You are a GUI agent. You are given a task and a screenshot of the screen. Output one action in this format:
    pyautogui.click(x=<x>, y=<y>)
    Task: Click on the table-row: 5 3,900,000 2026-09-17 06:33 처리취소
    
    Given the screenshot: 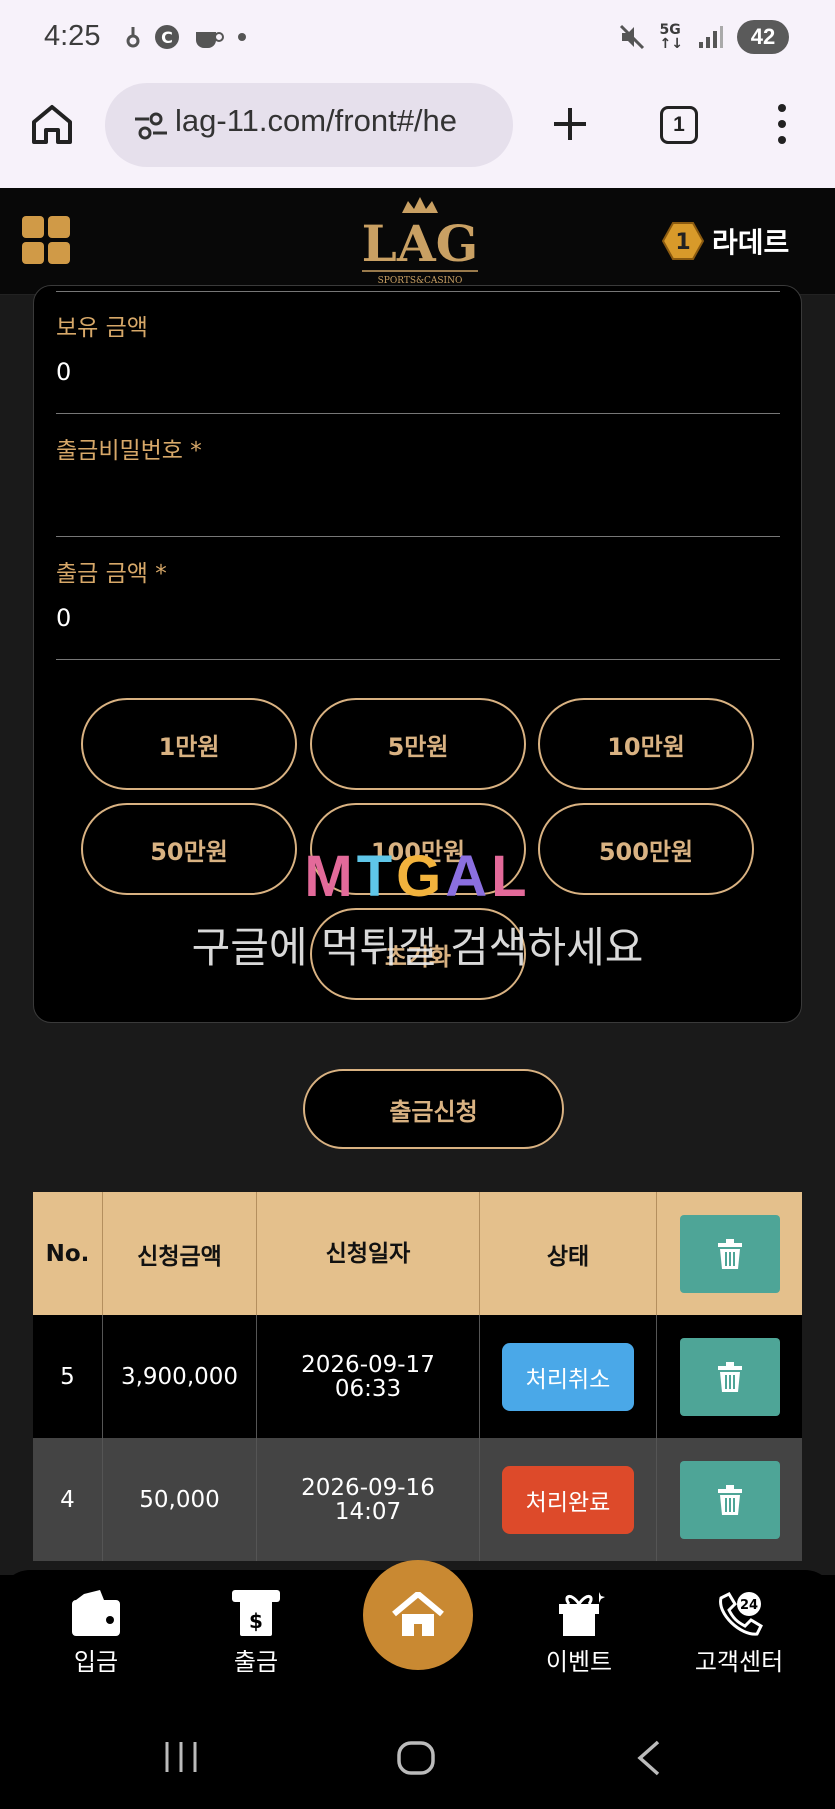 What is the action you would take?
    pyautogui.click(x=417, y=1376)
    